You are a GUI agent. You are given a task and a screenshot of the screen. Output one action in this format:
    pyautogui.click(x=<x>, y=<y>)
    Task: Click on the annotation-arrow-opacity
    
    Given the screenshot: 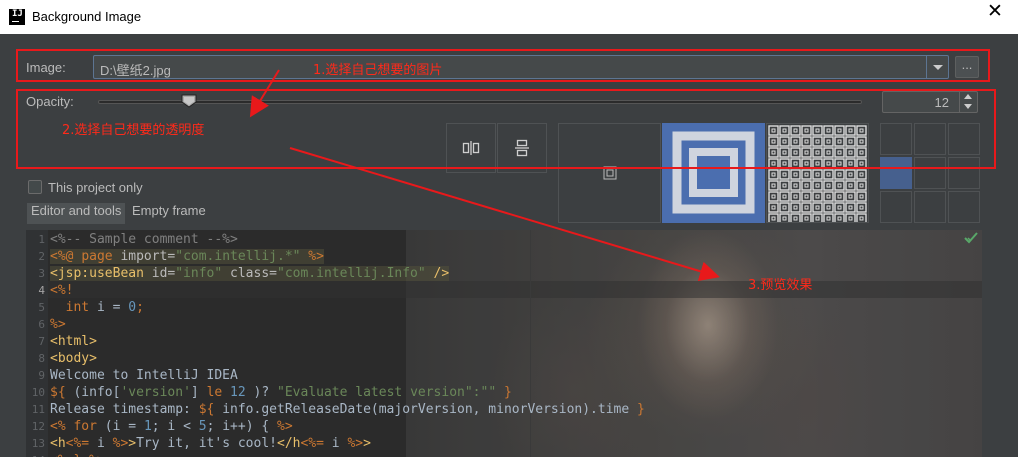 What is the action you would take?
    pyautogui.click(x=264, y=93)
    